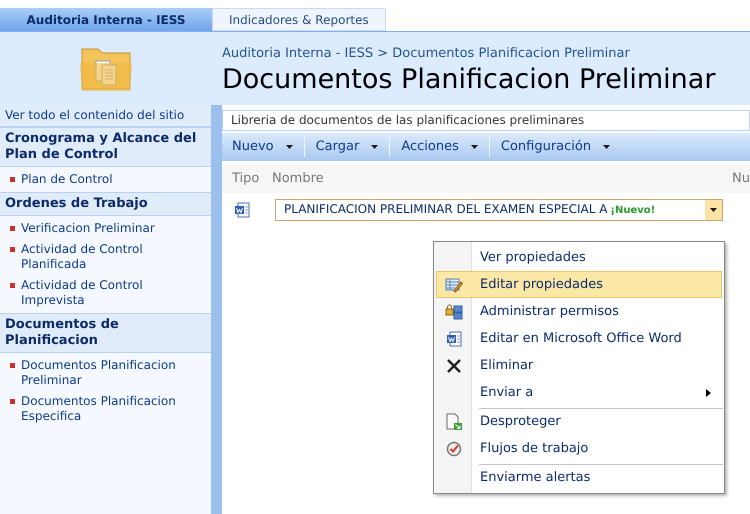 This screenshot has width=750, height=514. Describe the element at coordinates (347, 147) in the screenshot. I see `toolbar-menu-button: Cargar` at that location.